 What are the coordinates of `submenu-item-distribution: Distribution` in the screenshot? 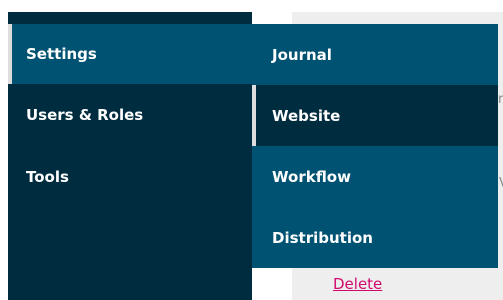 It's located at (375, 237).